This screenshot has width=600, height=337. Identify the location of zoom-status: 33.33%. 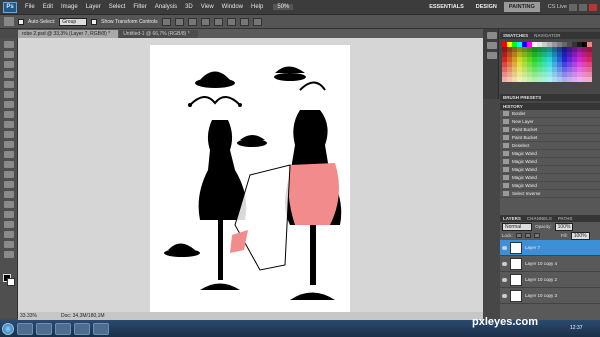
(28, 316).